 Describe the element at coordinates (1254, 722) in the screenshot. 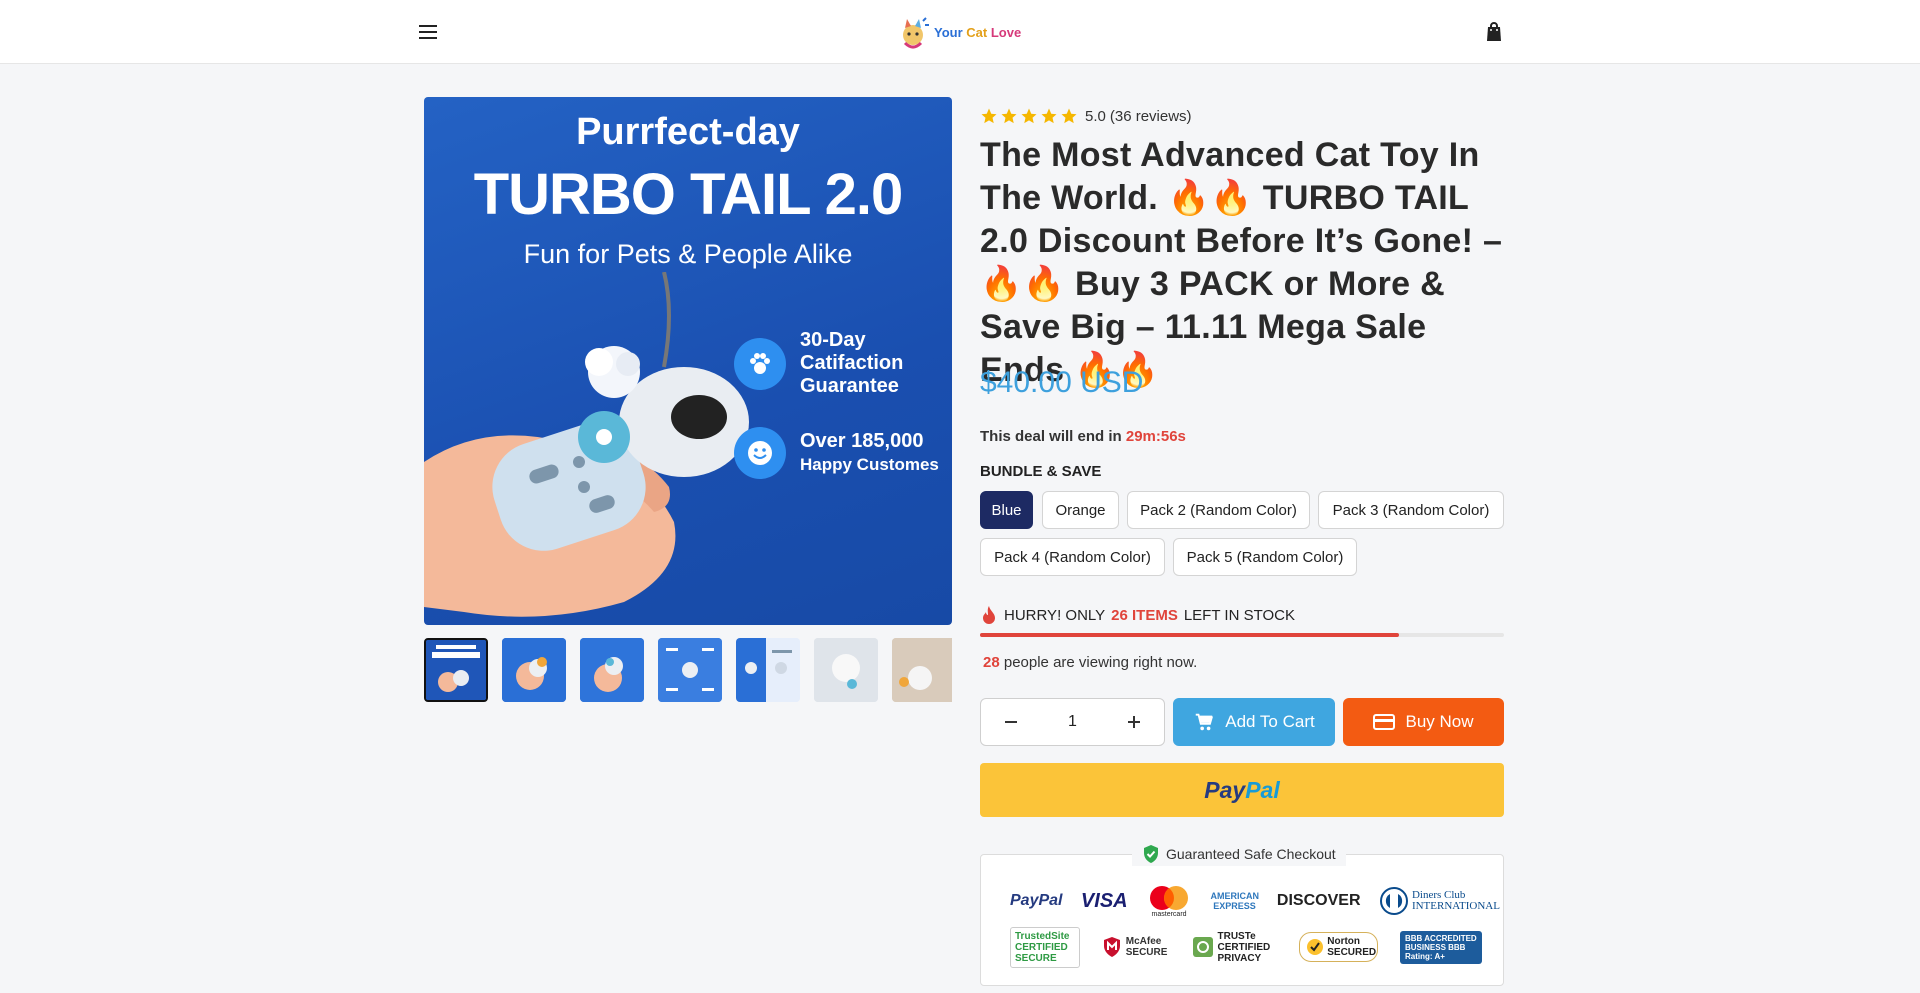

I see `add-to-cart-button: Add To Cart` at that location.